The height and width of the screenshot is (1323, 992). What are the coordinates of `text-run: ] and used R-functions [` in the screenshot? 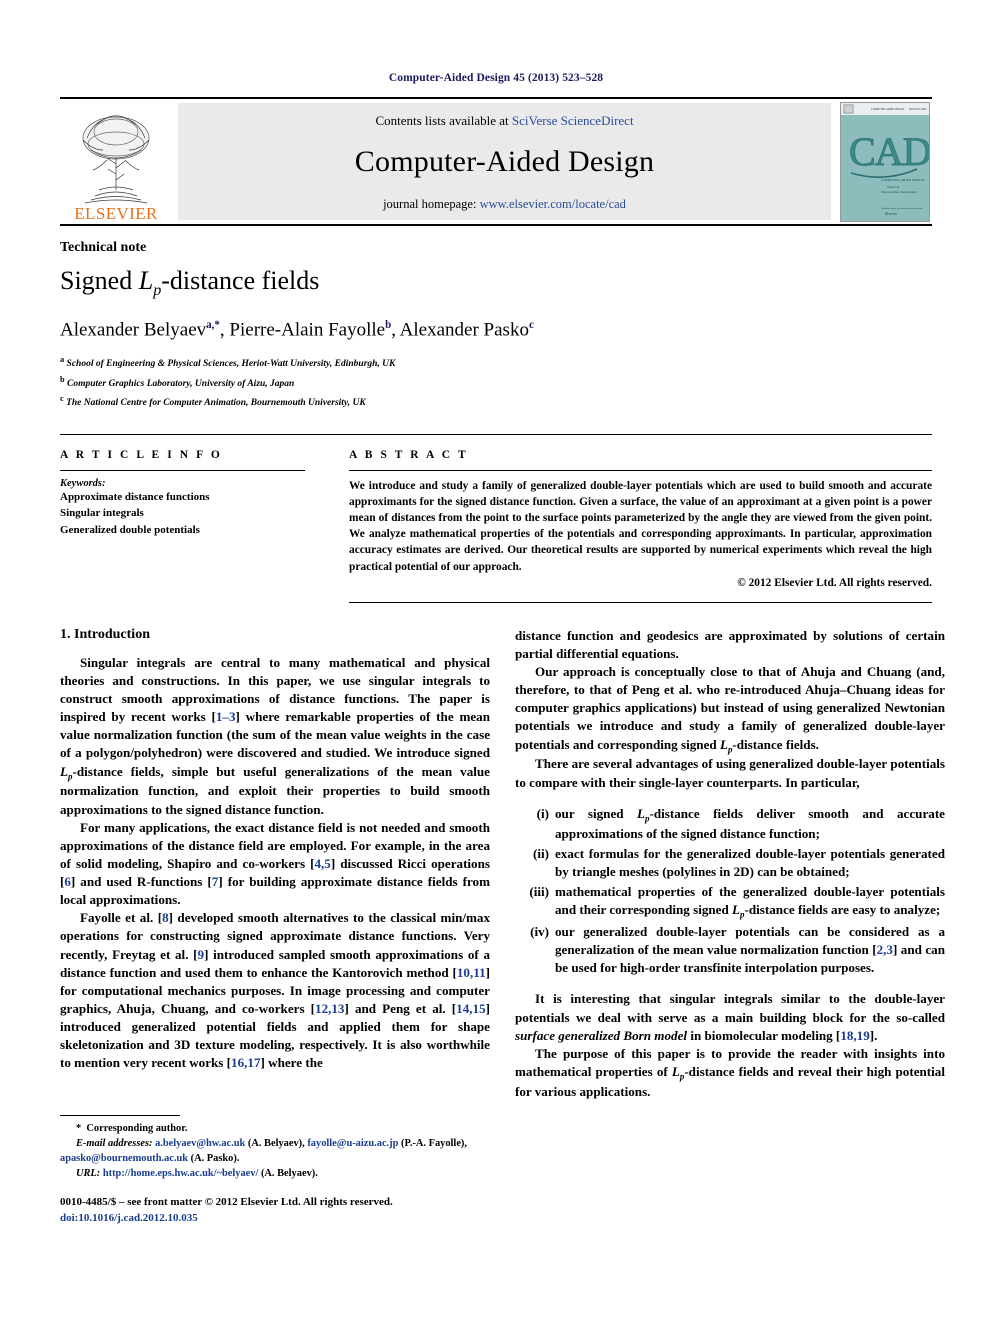 It's located at (141, 882).